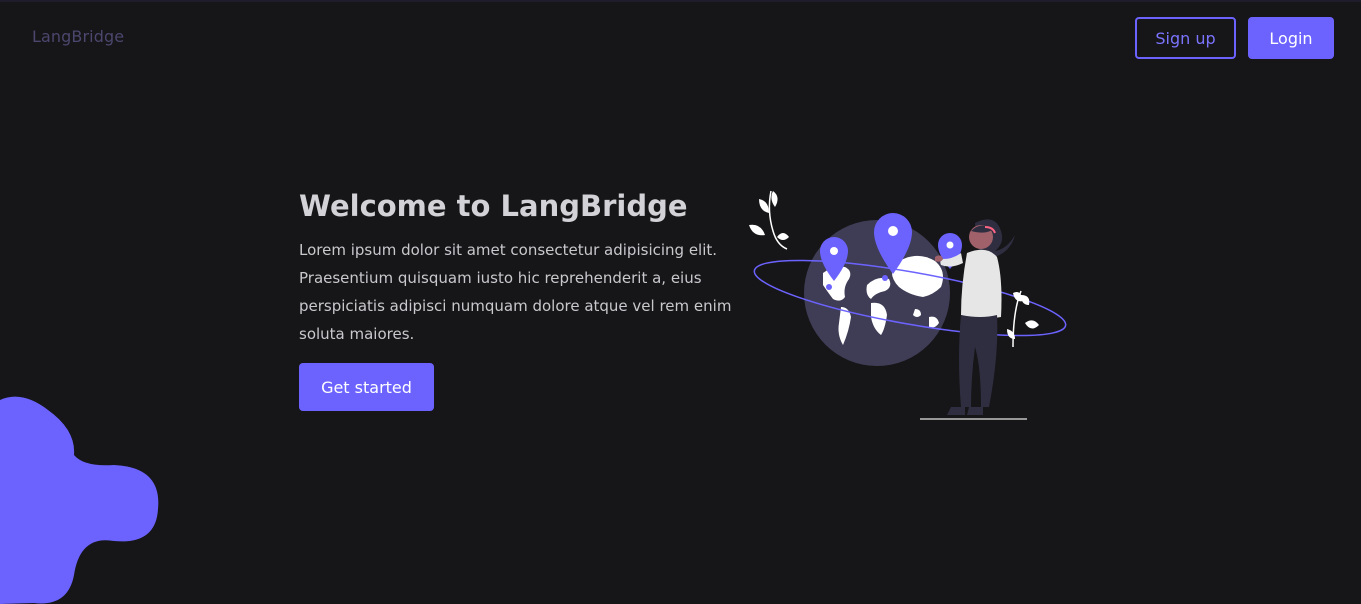 This screenshot has width=1361, height=604. Describe the element at coordinates (1185, 38) in the screenshot. I see `signup-button: Sign up` at that location.